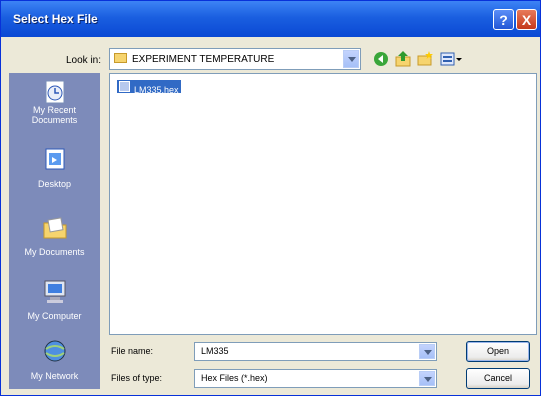 The image size is (541, 396). I want to click on files-of-type-value: Hex Files (*.hex), so click(234, 378).